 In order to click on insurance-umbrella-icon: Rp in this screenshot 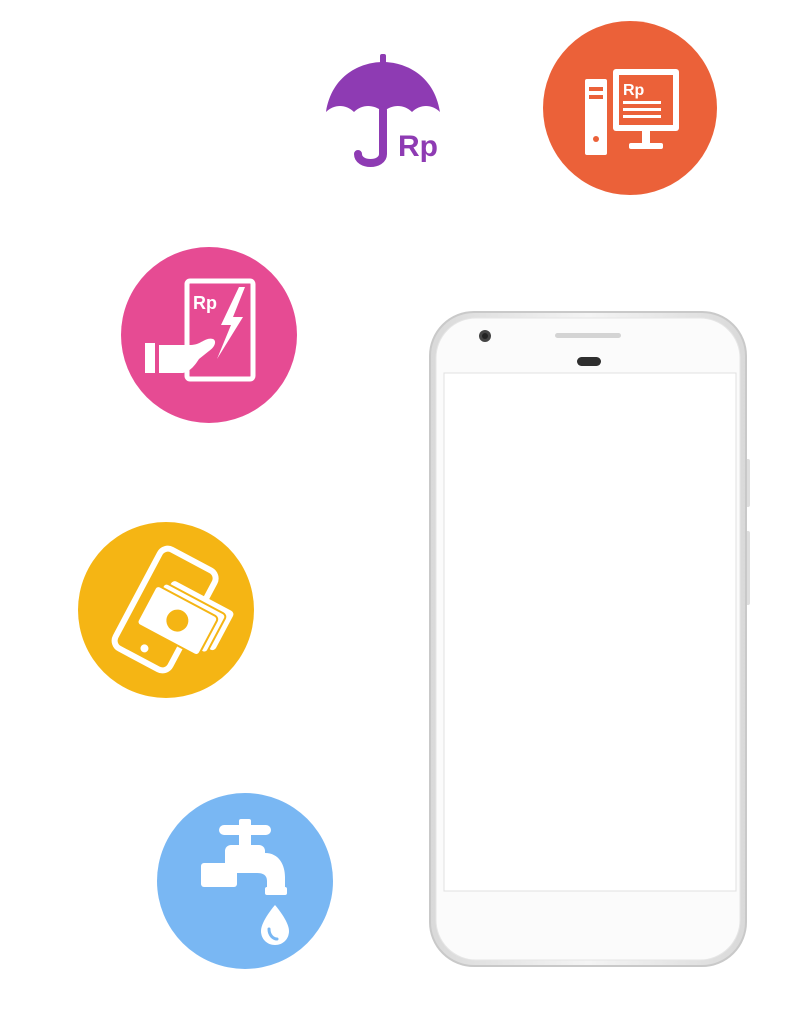, I will do `click(385, 113)`.